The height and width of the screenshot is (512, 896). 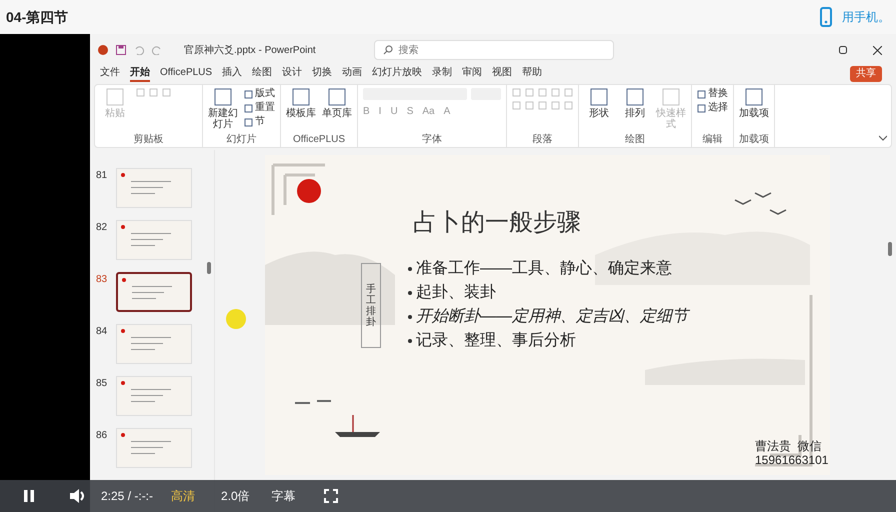 I want to click on ribbon-button: 新建幻灯片, so click(x=223, y=109).